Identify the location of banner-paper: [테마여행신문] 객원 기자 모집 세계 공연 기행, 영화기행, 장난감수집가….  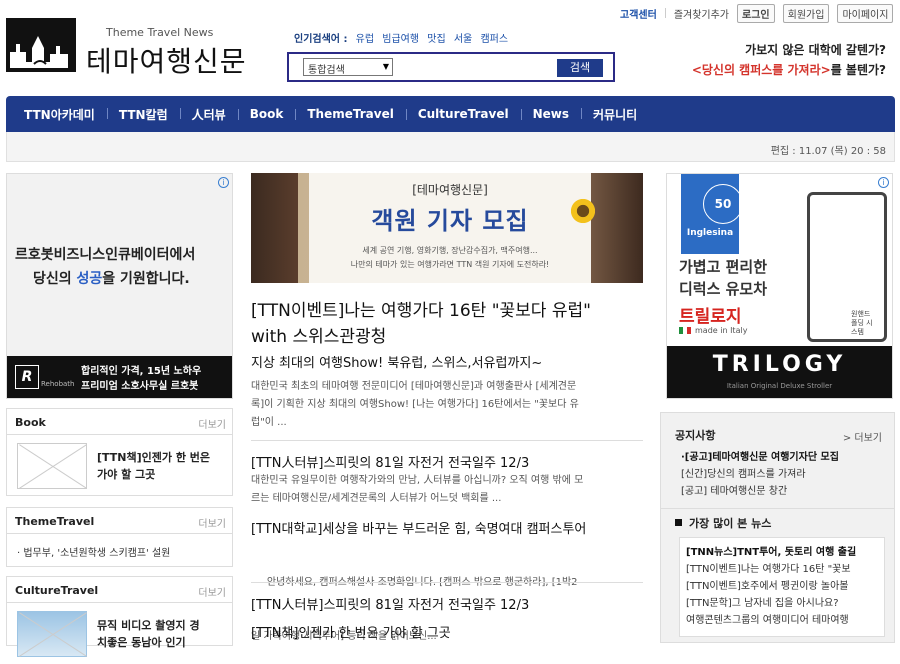
(450, 228).